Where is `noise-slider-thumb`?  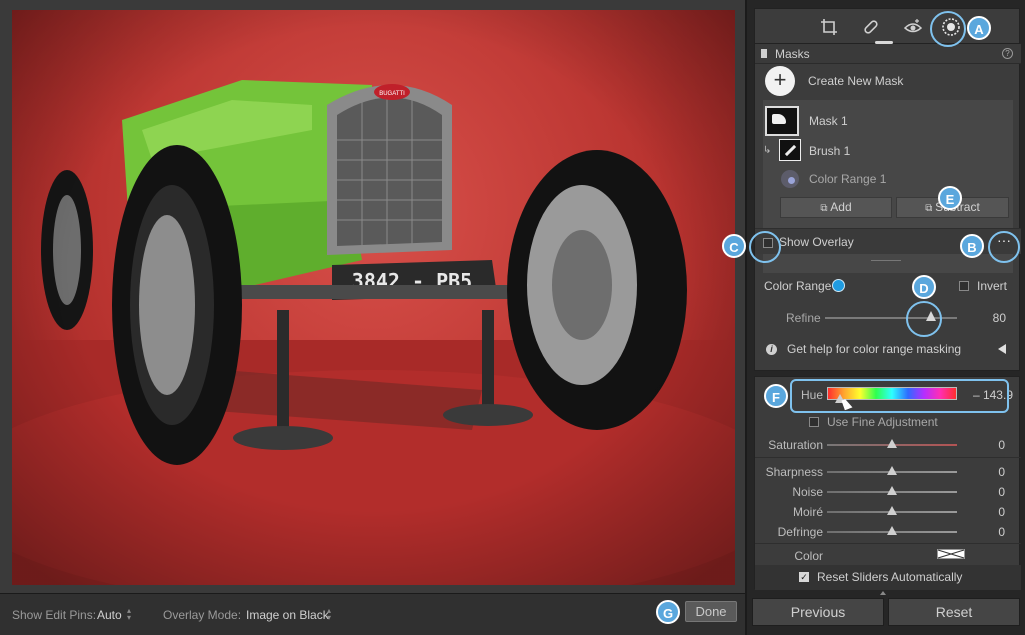
noise-slider-thumb is located at coordinates (892, 490).